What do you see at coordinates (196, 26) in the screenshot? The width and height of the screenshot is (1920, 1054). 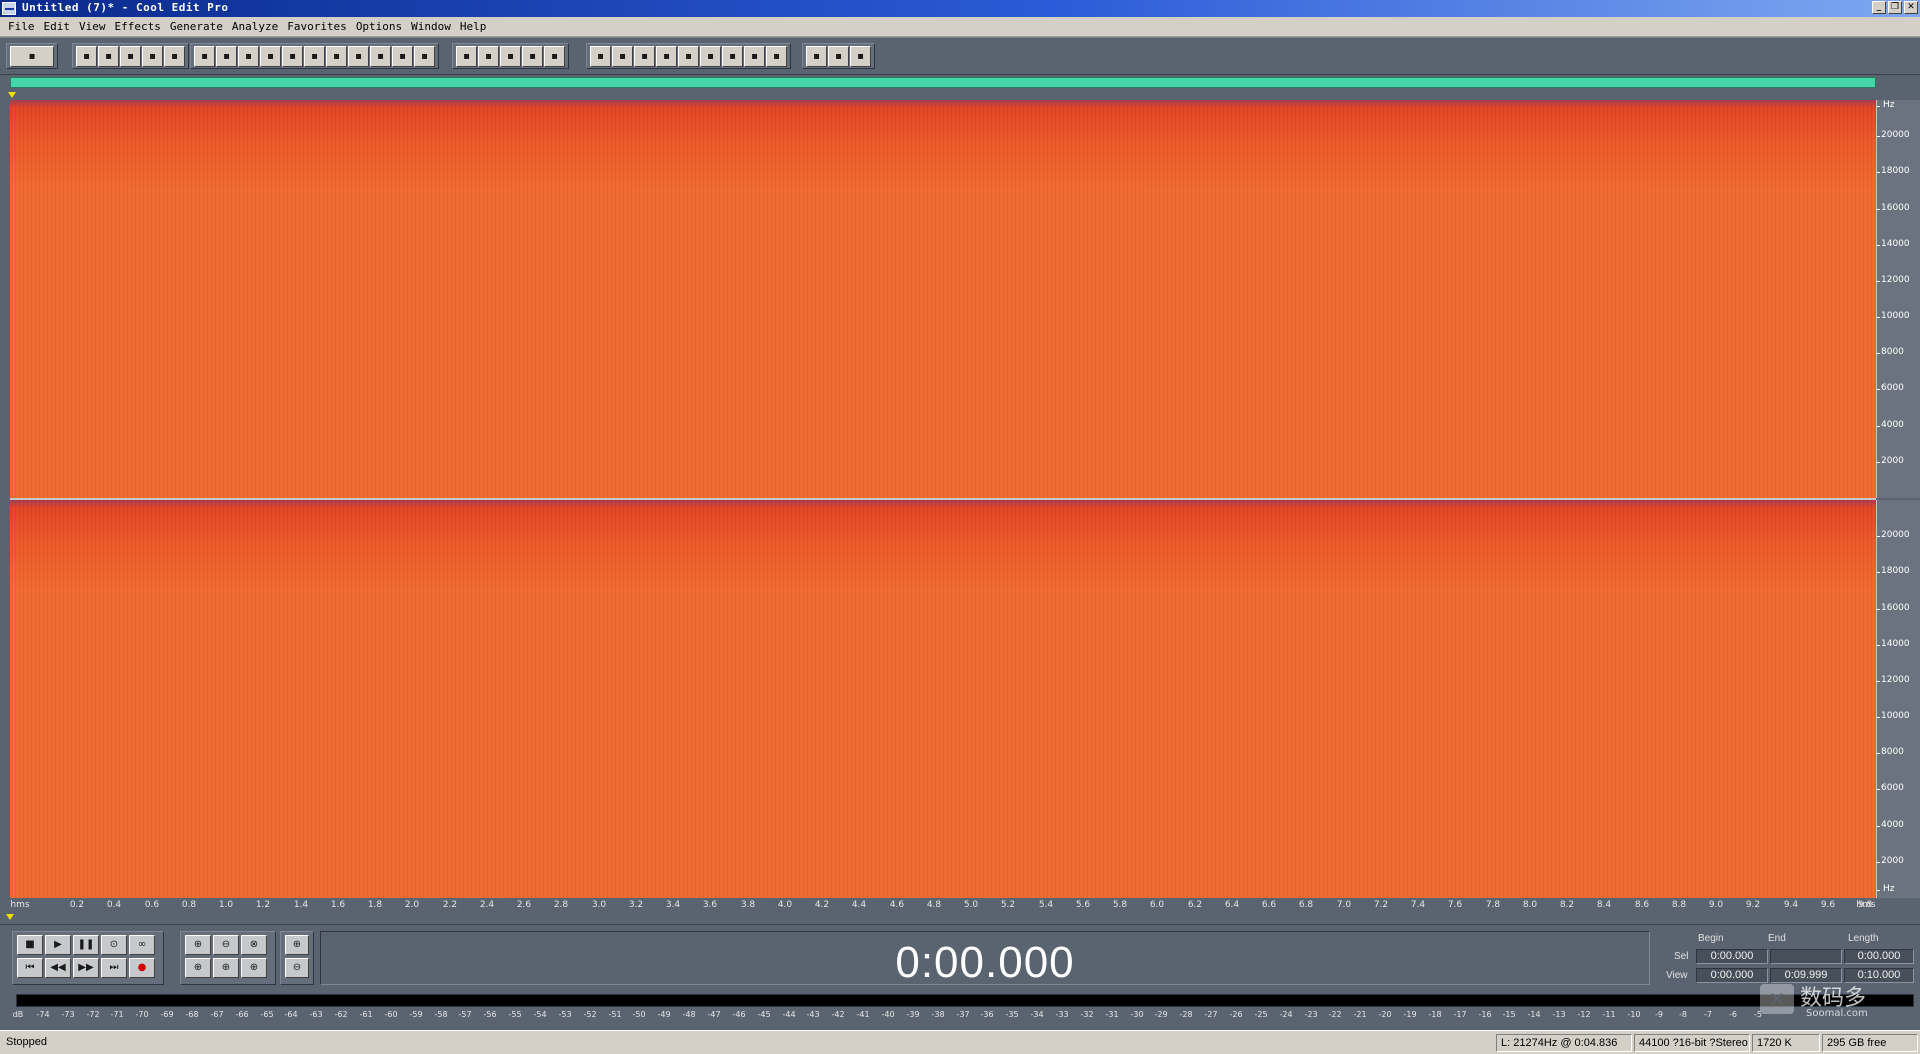 I see `menu-generate: Generate` at bounding box center [196, 26].